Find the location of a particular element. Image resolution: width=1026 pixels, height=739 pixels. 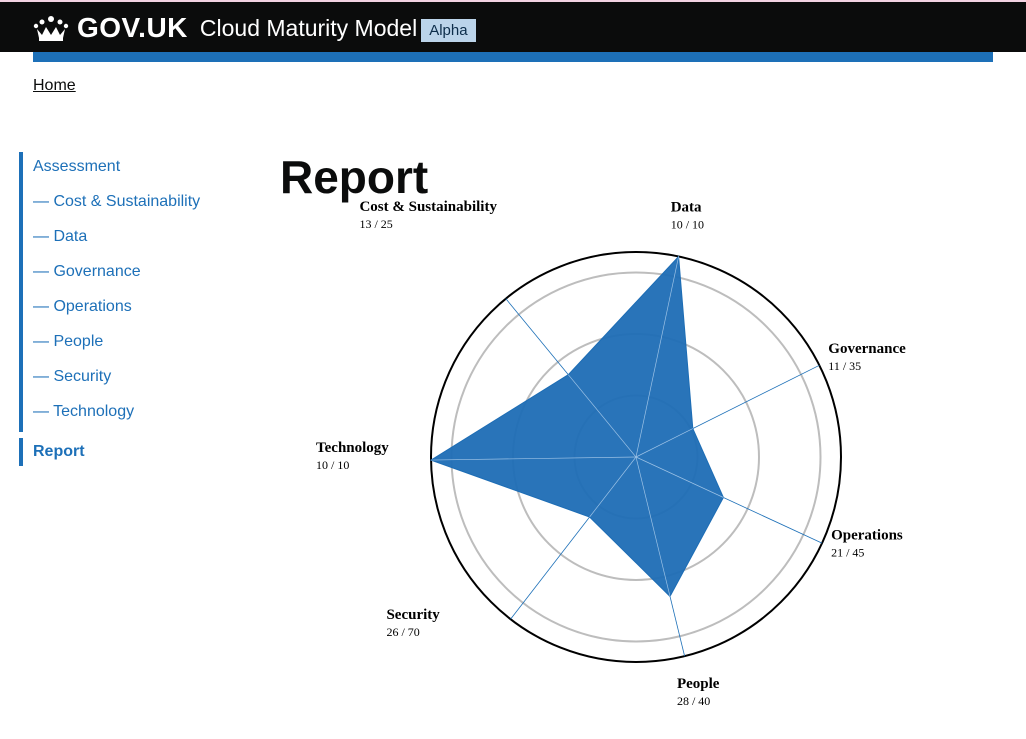

axis-label-name: Operations is located at coordinates (867, 535).